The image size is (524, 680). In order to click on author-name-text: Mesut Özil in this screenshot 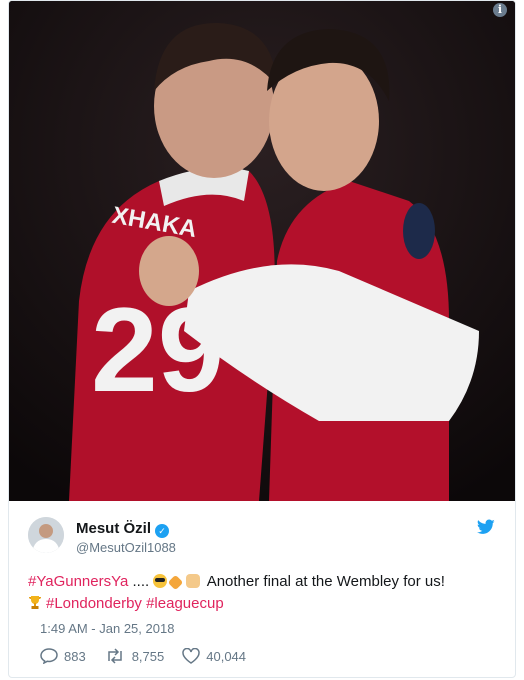, I will do `click(114, 528)`.